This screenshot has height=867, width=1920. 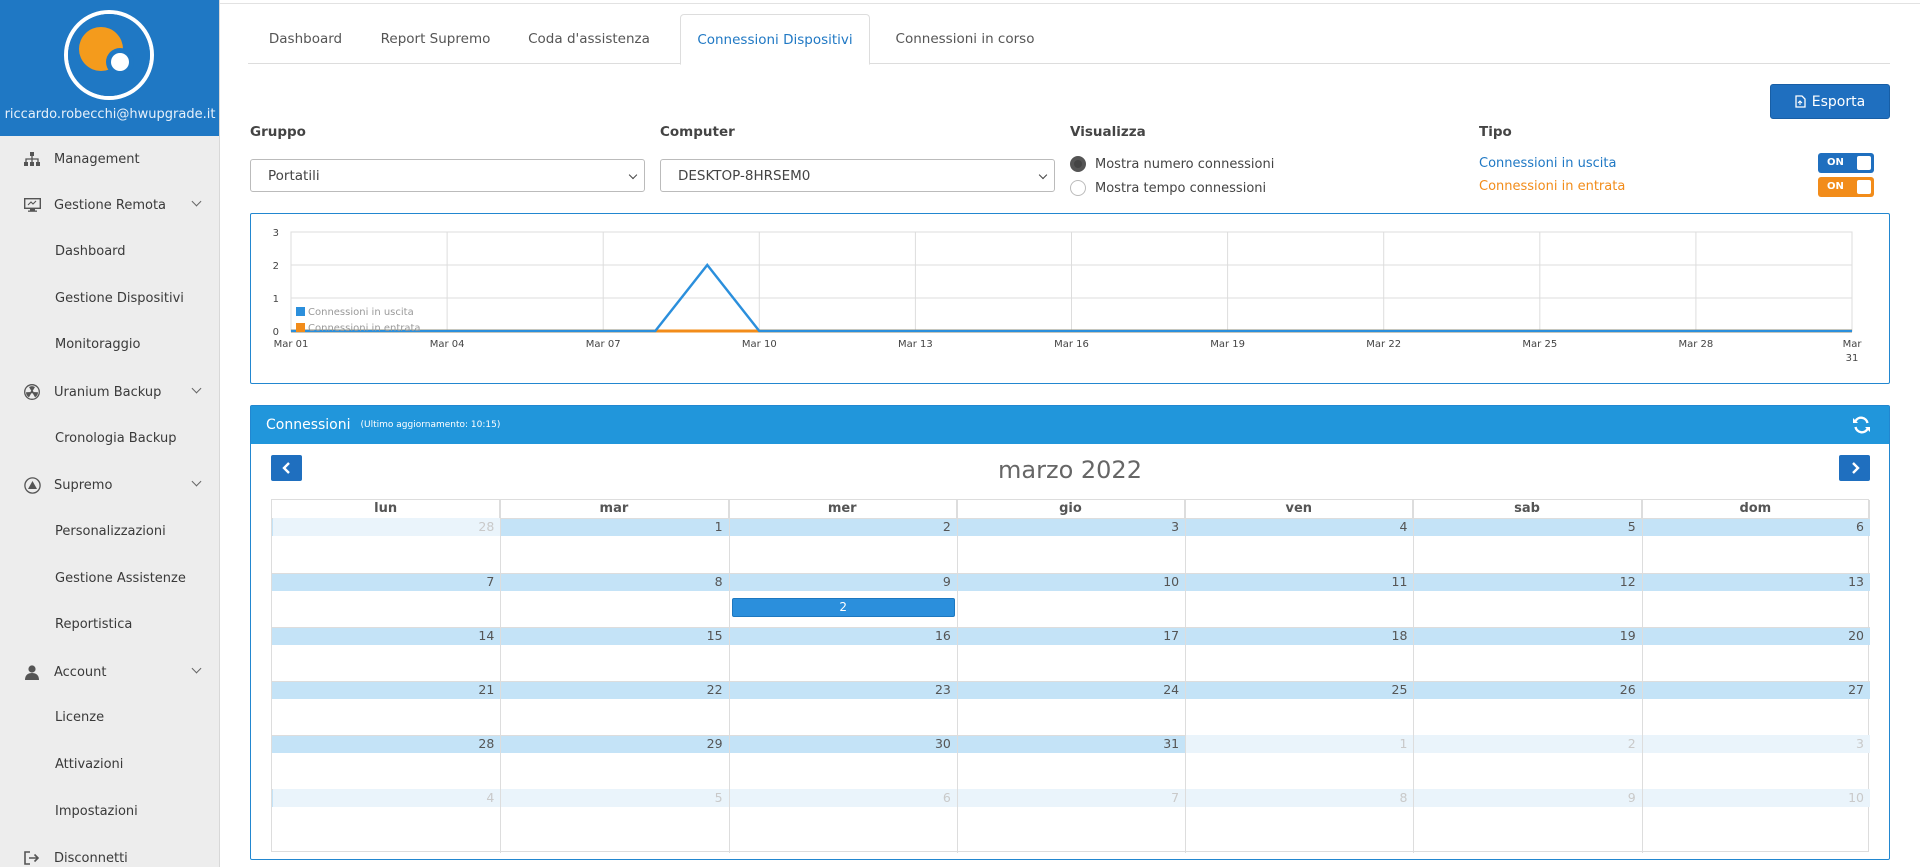 I want to click on day-cell: 17, so click(x=1071, y=636).